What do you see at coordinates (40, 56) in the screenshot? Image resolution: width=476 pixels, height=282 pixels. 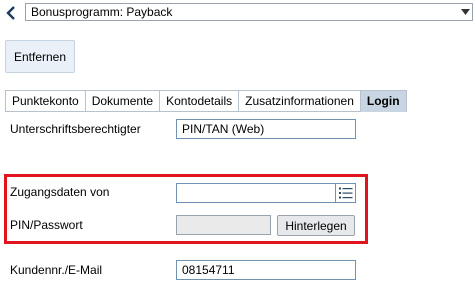 I see `remove-button: Entfernen` at bounding box center [40, 56].